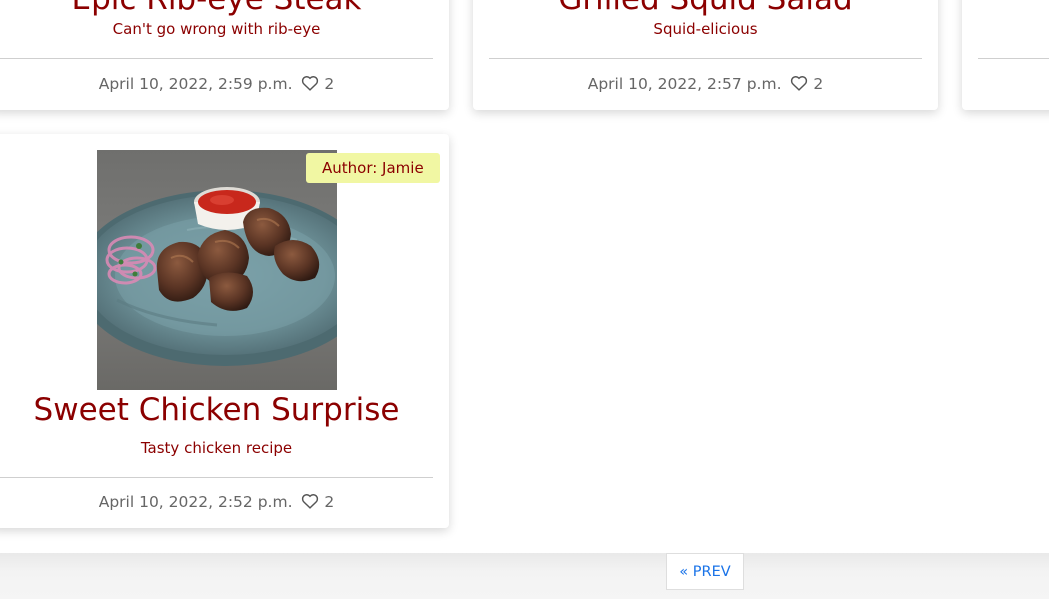 This screenshot has height=599, width=1049. I want to click on recipe-card, so click(1005, 55).